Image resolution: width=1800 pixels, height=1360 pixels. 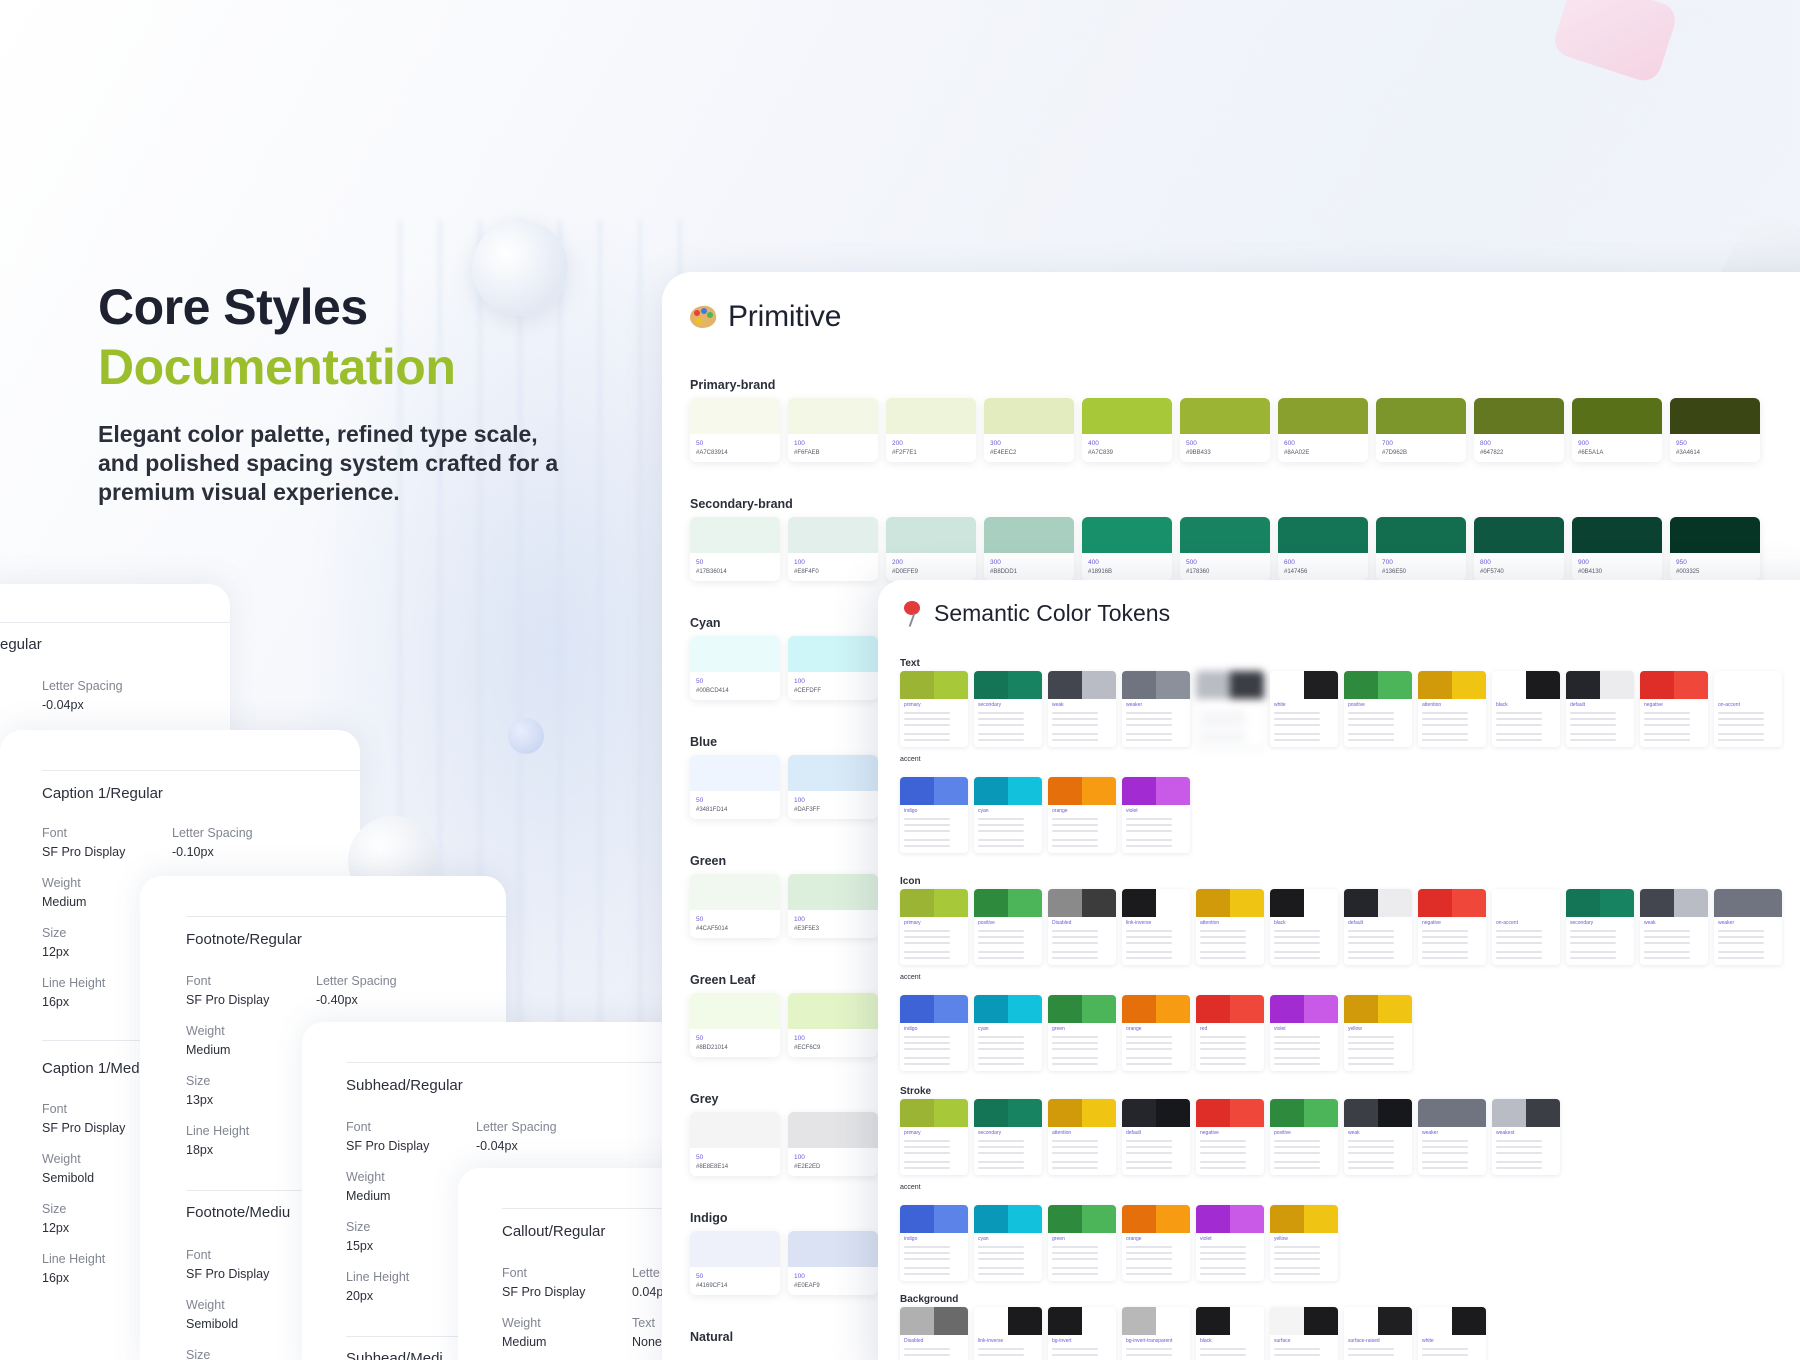 What do you see at coordinates (1230, 709) in the screenshot?
I see `semantic-token` at bounding box center [1230, 709].